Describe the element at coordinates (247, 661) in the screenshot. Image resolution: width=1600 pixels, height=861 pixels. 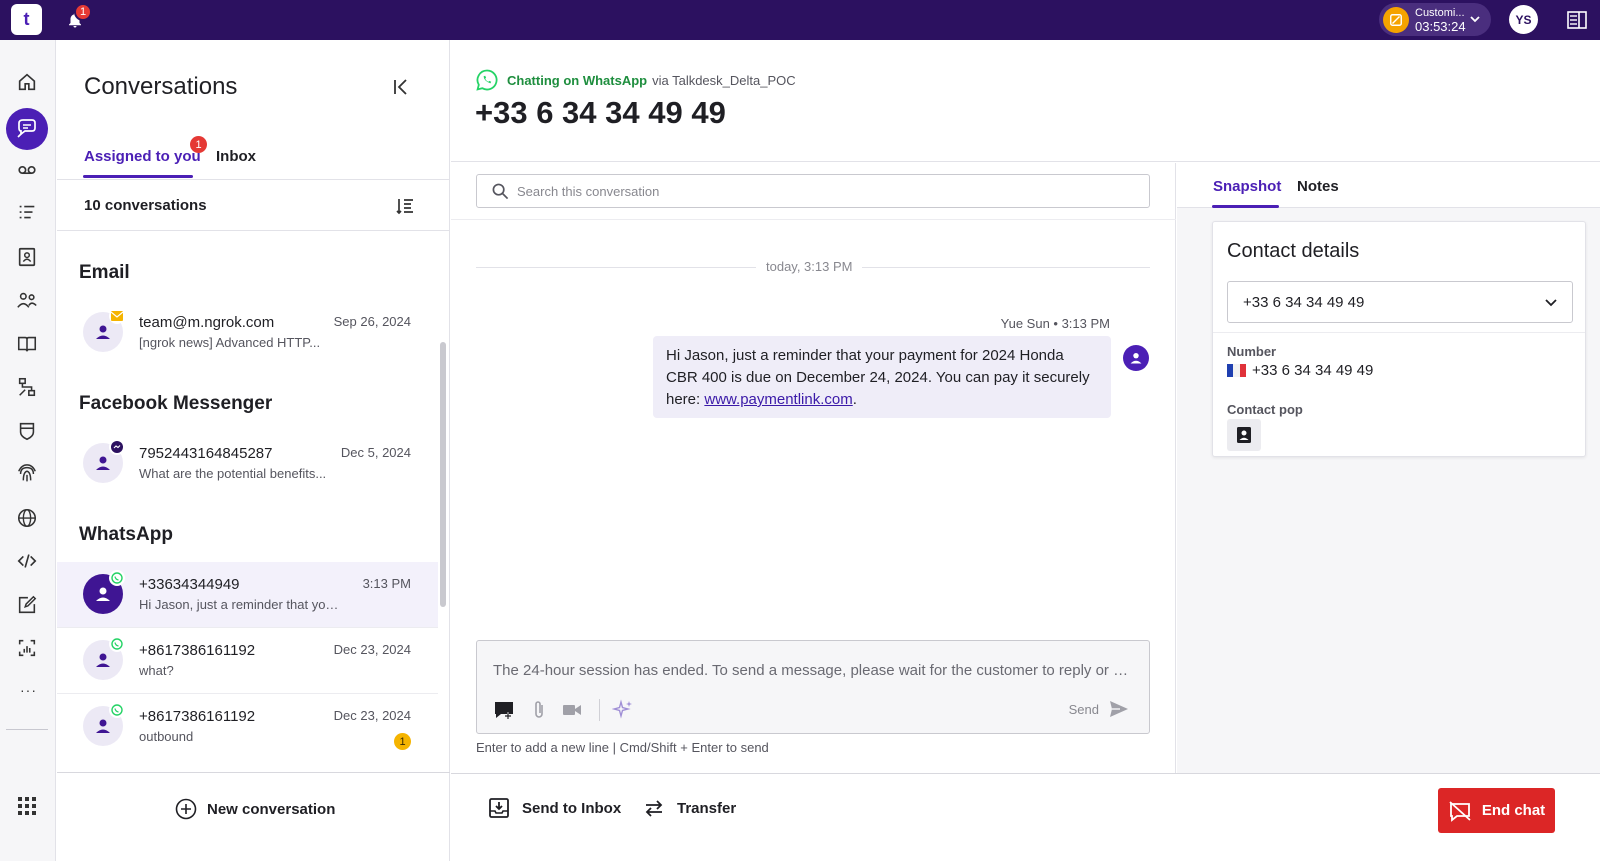
I see `conversation-item: +8617386161192 what? Dec 23, 2024` at that location.